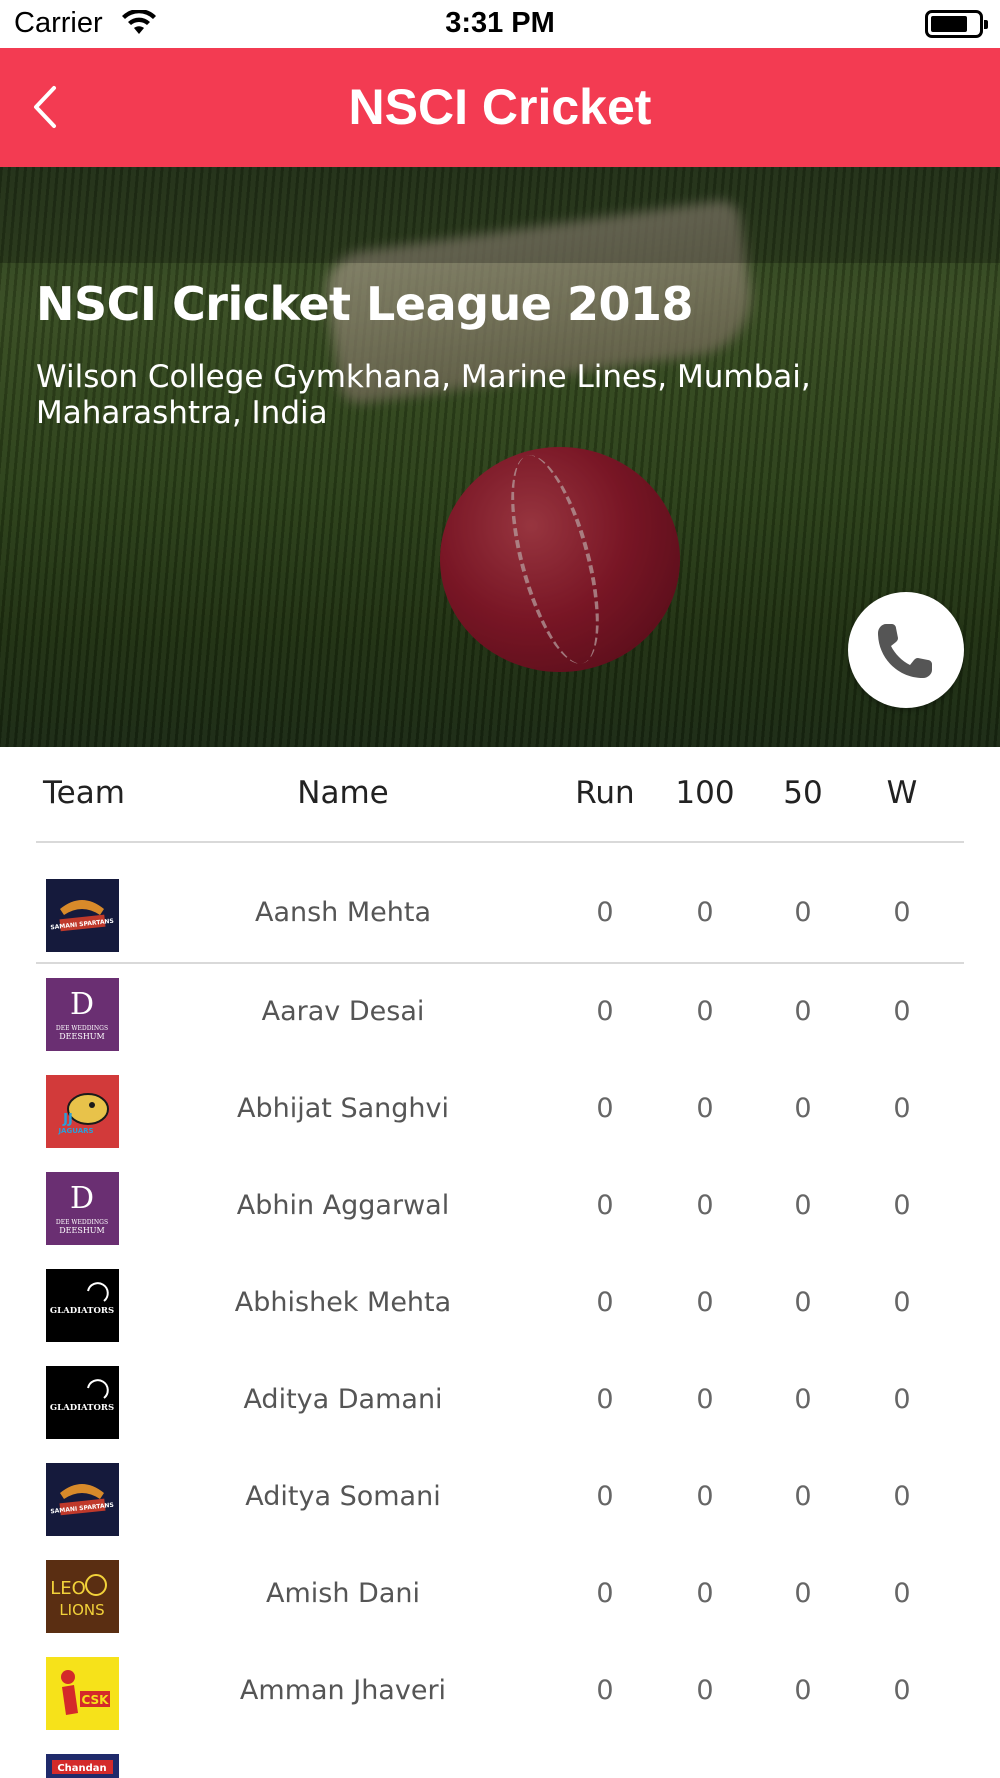 This screenshot has height=1778, width=1000. Describe the element at coordinates (343, 912) in the screenshot. I see `player-name: Aansh Mehta` at that location.